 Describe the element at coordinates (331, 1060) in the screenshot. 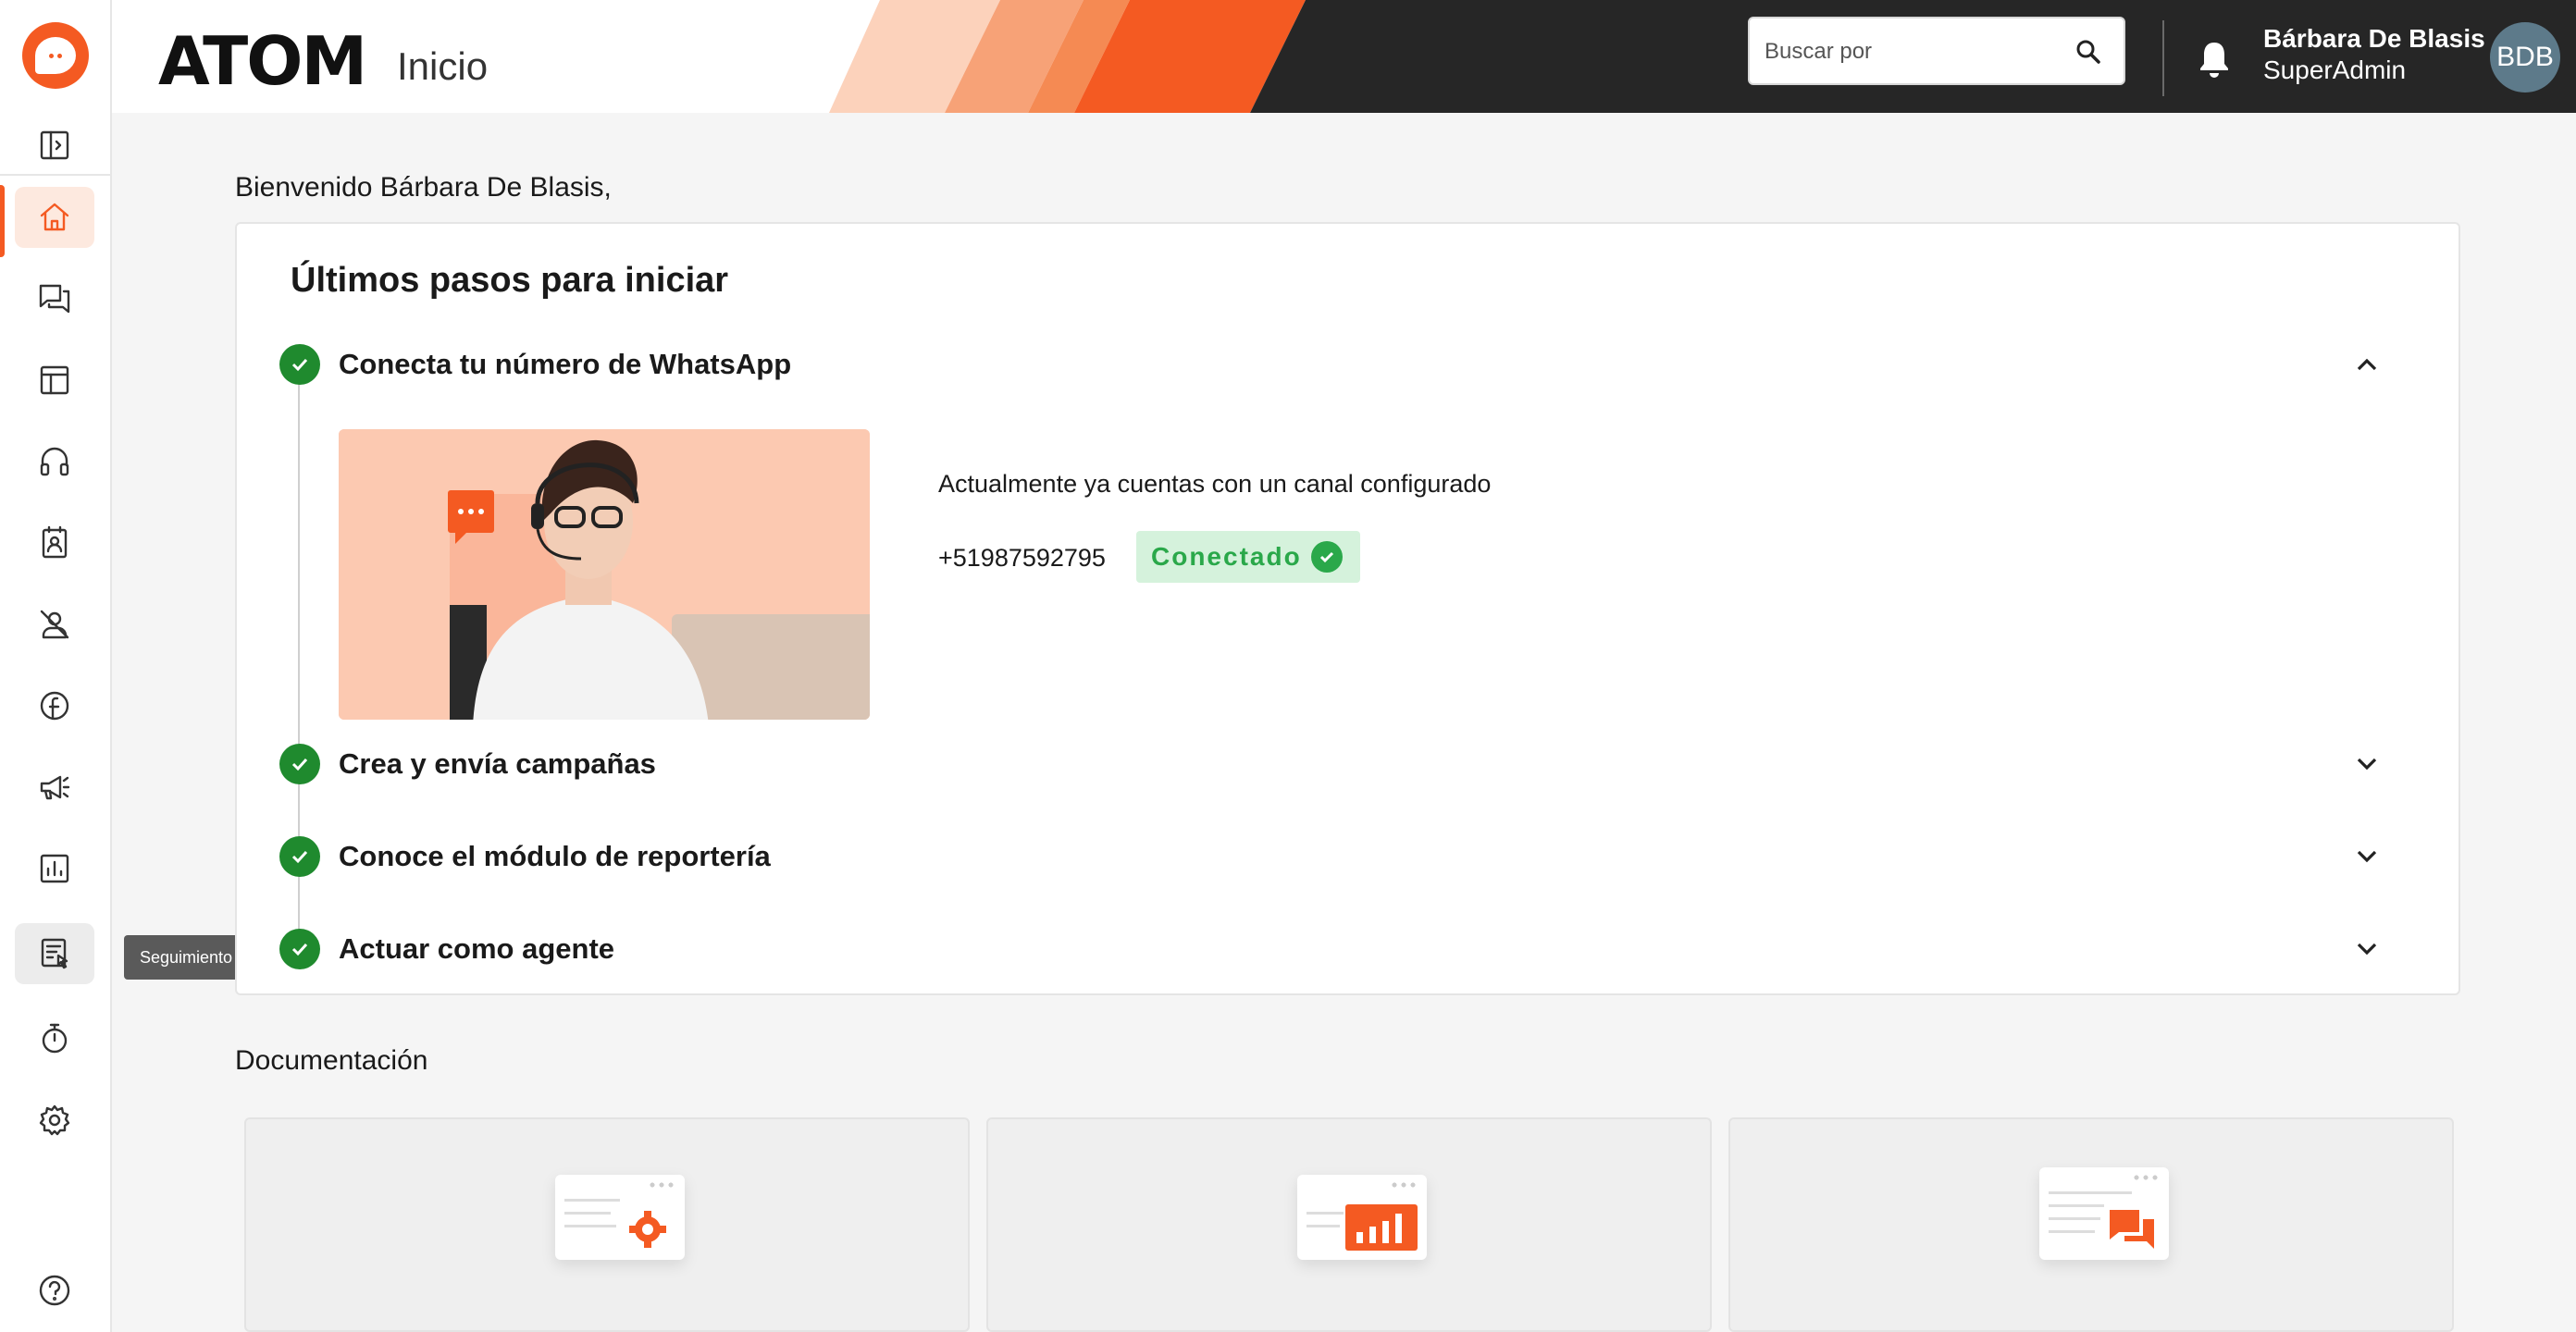

I see `documentation-title: Documentación` at that location.